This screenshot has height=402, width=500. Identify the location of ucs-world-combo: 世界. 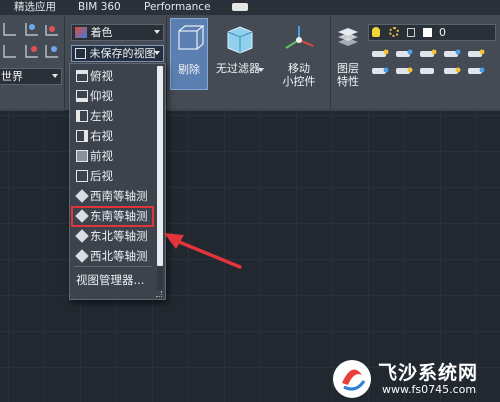
(31, 76).